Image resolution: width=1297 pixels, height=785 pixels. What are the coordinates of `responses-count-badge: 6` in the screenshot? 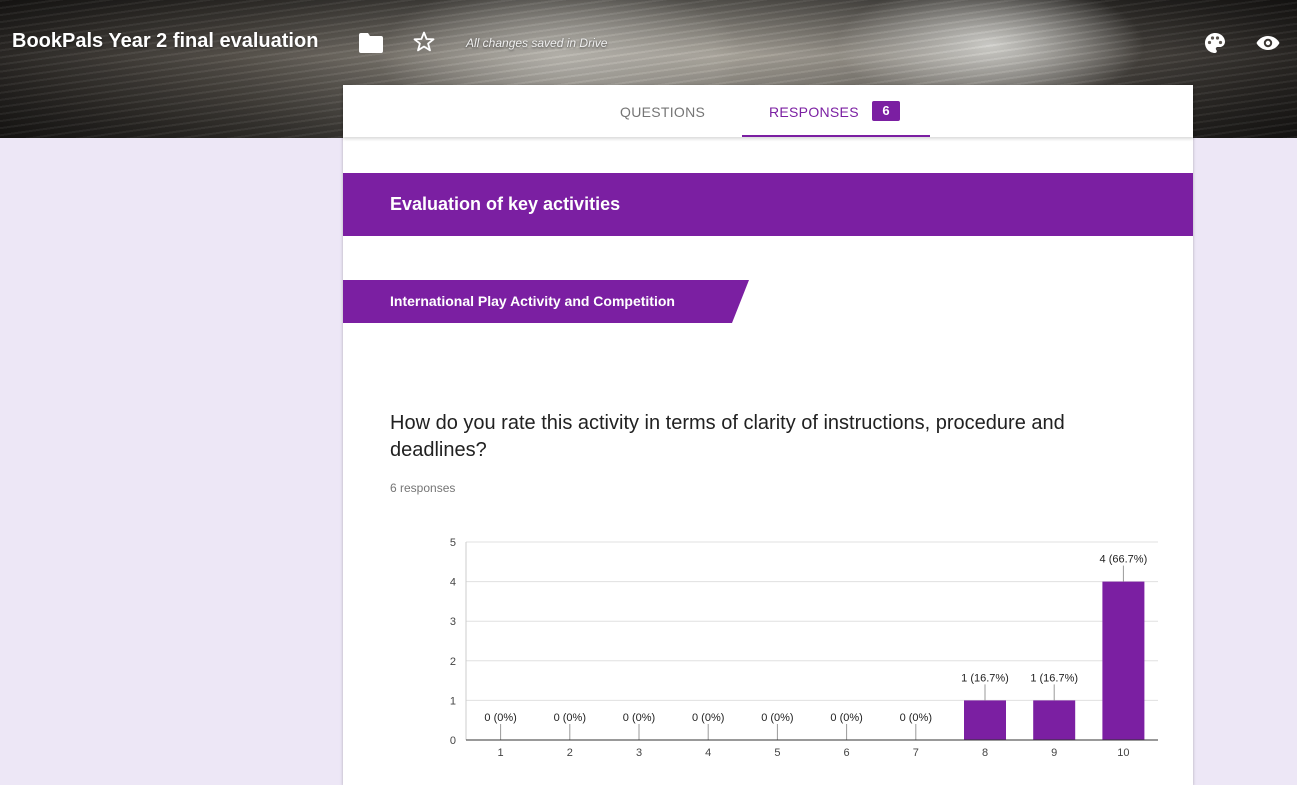 It's located at (886, 111).